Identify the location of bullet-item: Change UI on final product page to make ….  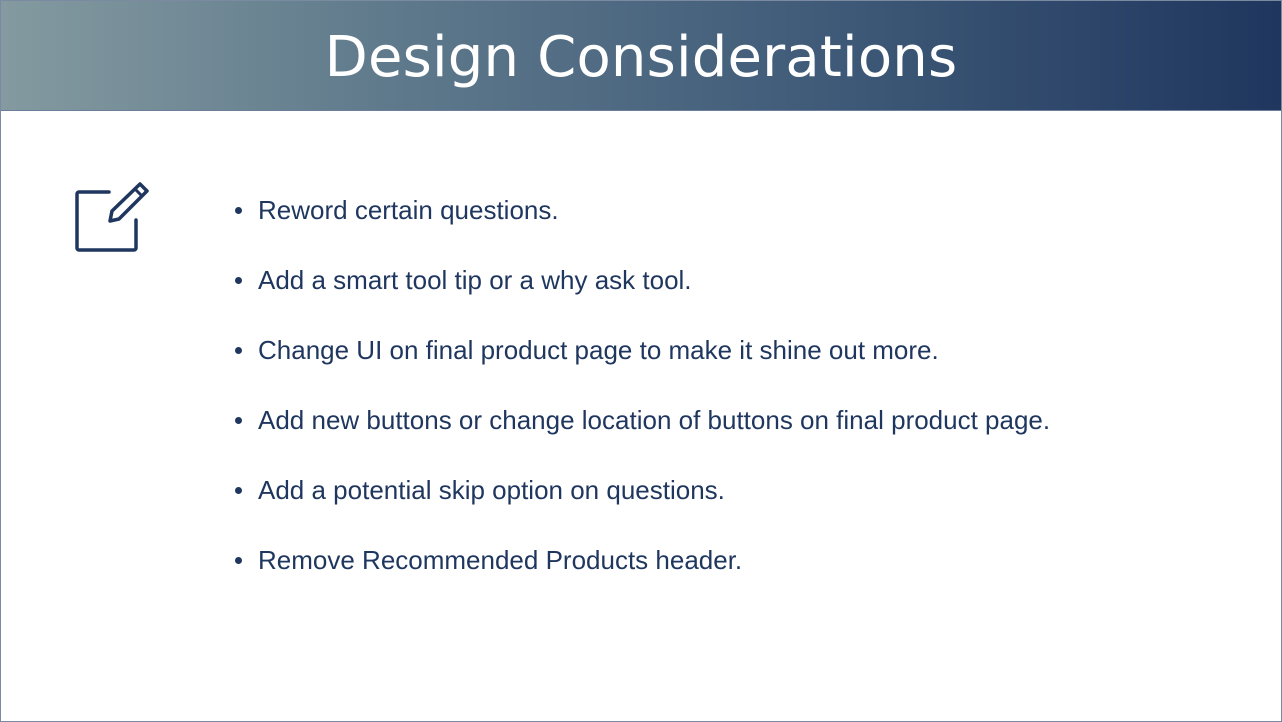
(640, 356).